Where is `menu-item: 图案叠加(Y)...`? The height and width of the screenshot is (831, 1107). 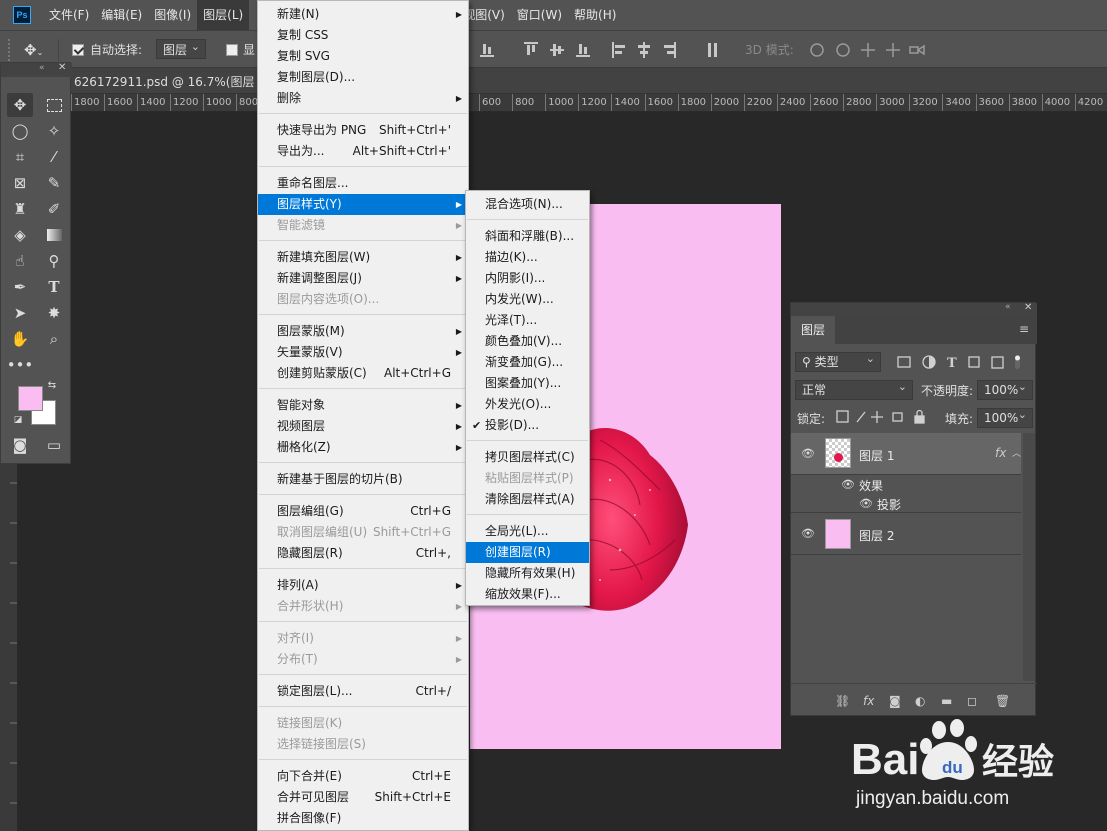 menu-item: 图案叠加(Y)... is located at coordinates (527, 383).